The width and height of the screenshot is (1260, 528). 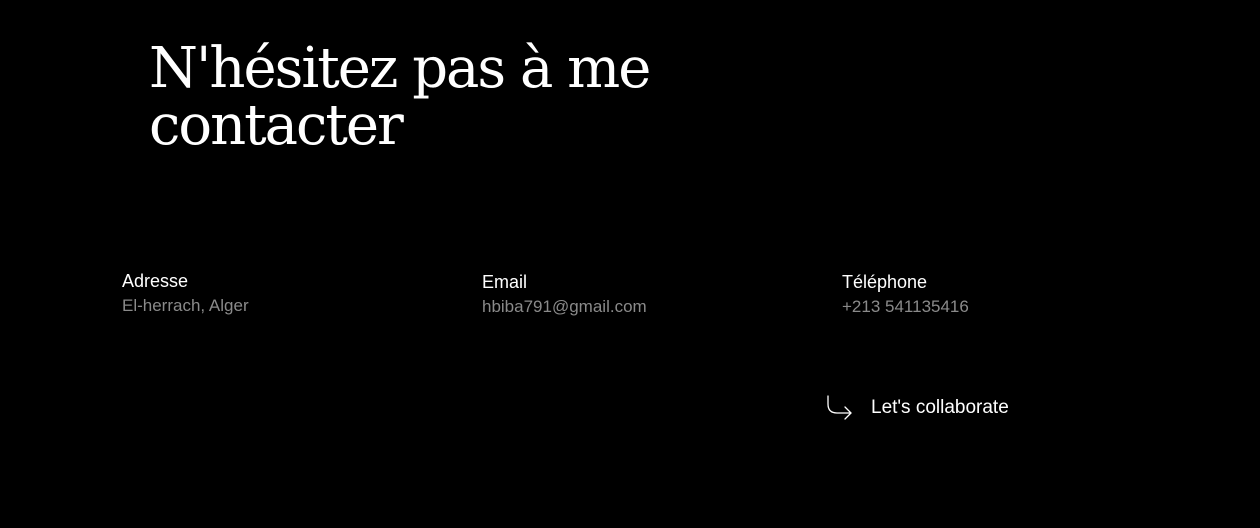 I want to click on contact-heading-line-2: contacter, so click(x=276, y=125).